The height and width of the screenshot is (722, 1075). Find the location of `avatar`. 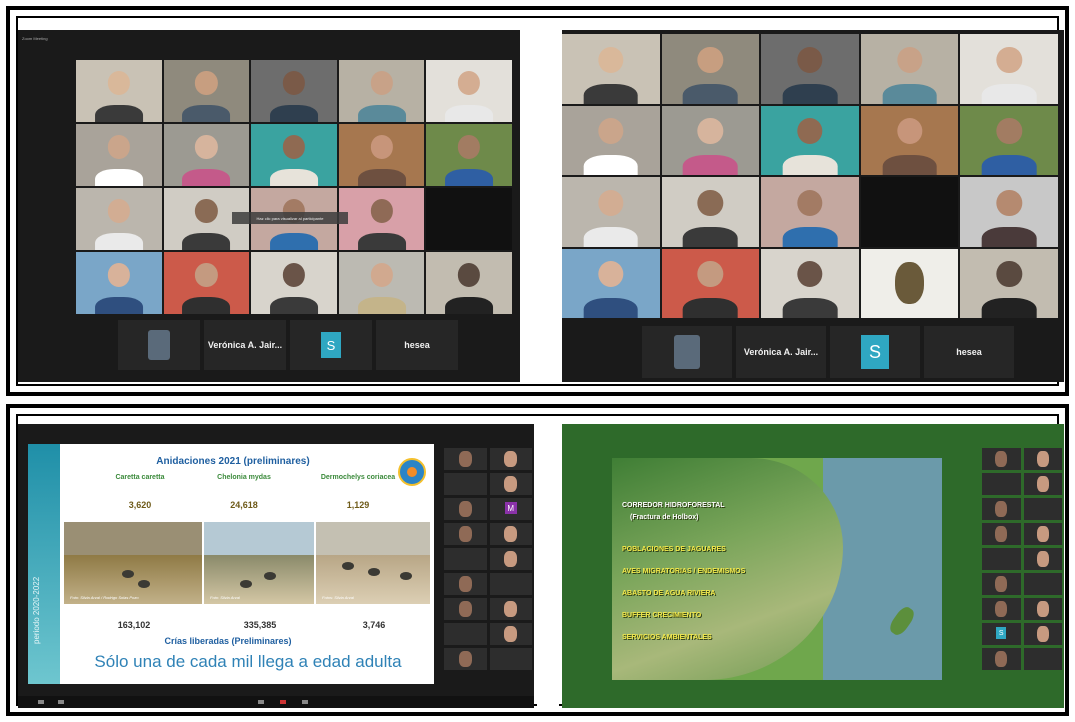

avatar is located at coordinates (159, 345).